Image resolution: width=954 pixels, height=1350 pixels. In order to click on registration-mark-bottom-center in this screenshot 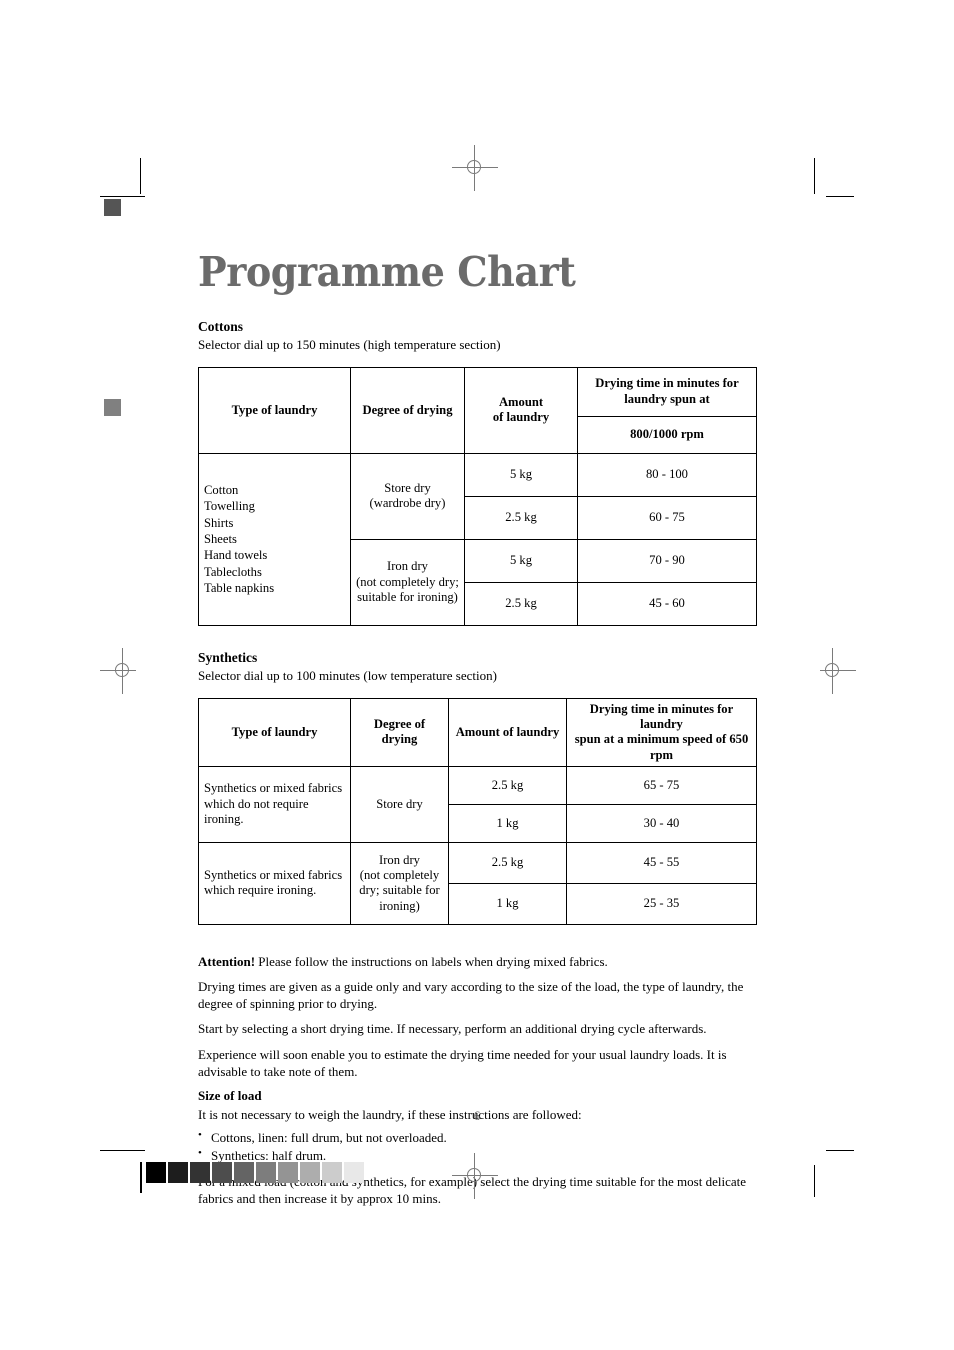, I will do `click(475, 1176)`.